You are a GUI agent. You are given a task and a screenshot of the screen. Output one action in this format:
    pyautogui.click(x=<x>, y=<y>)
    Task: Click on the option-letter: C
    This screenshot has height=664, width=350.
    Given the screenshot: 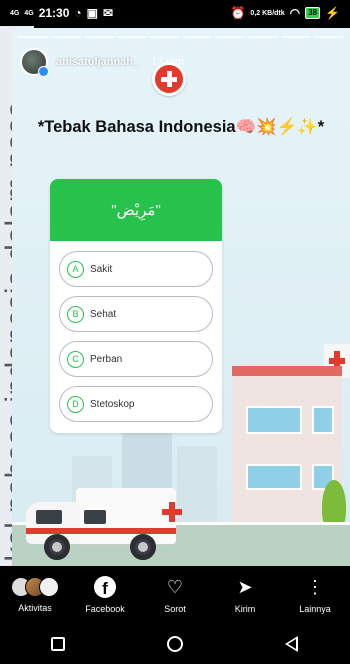 What is the action you would take?
    pyautogui.click(x=75, y=359)
    